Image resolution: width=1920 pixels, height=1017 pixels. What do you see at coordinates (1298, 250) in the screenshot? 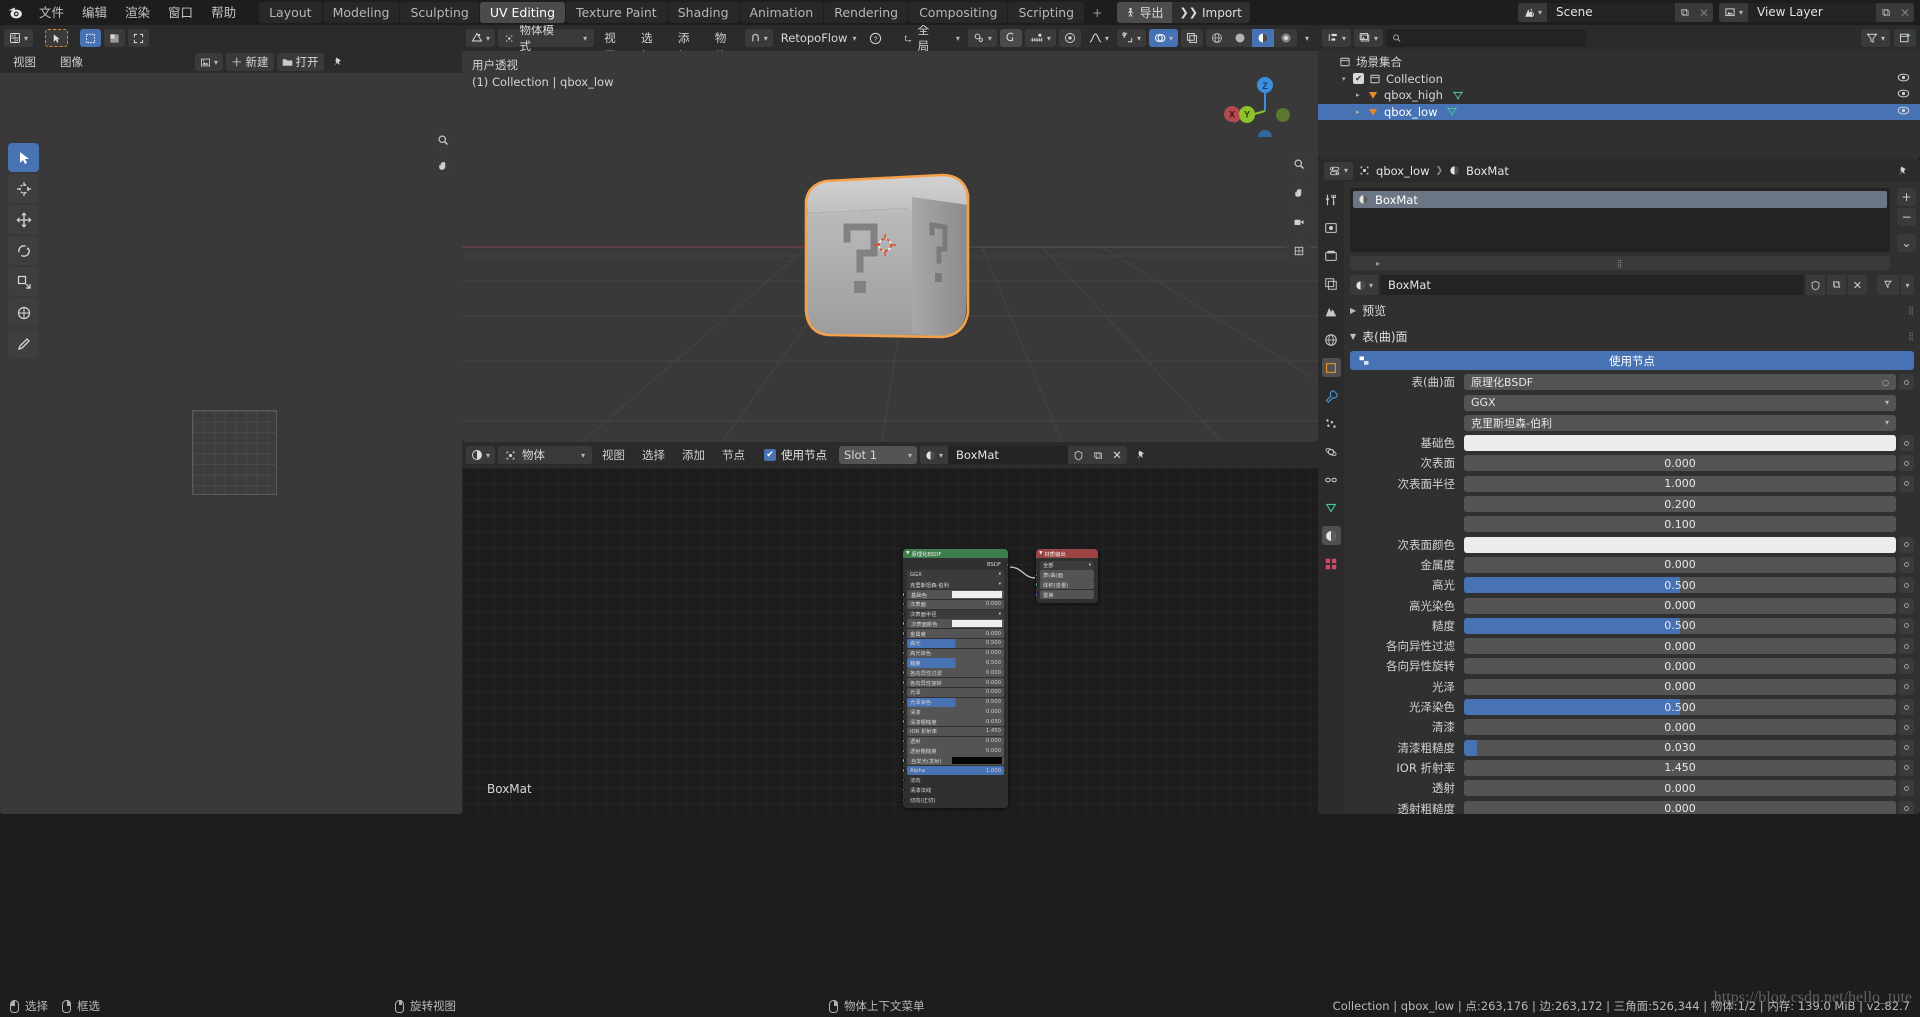
I see `ortho-toggle-icon` at bounding box center [1298, 250].